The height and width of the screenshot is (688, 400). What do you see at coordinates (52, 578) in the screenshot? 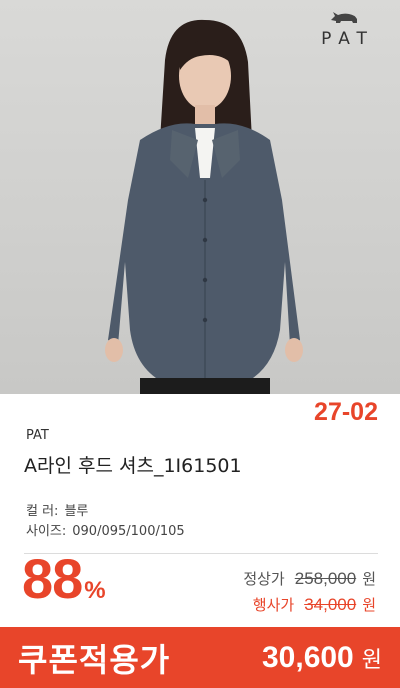
I see `discount-number: 88` at bounding box center [52, 578].